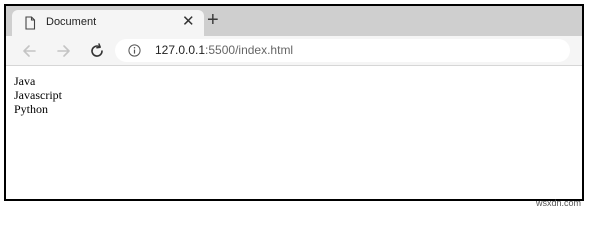 The image size is (589, 240). Describe the element at coordinates (249, 50) in the screenshot. I see `url-path: :5500/index.html` at that location.